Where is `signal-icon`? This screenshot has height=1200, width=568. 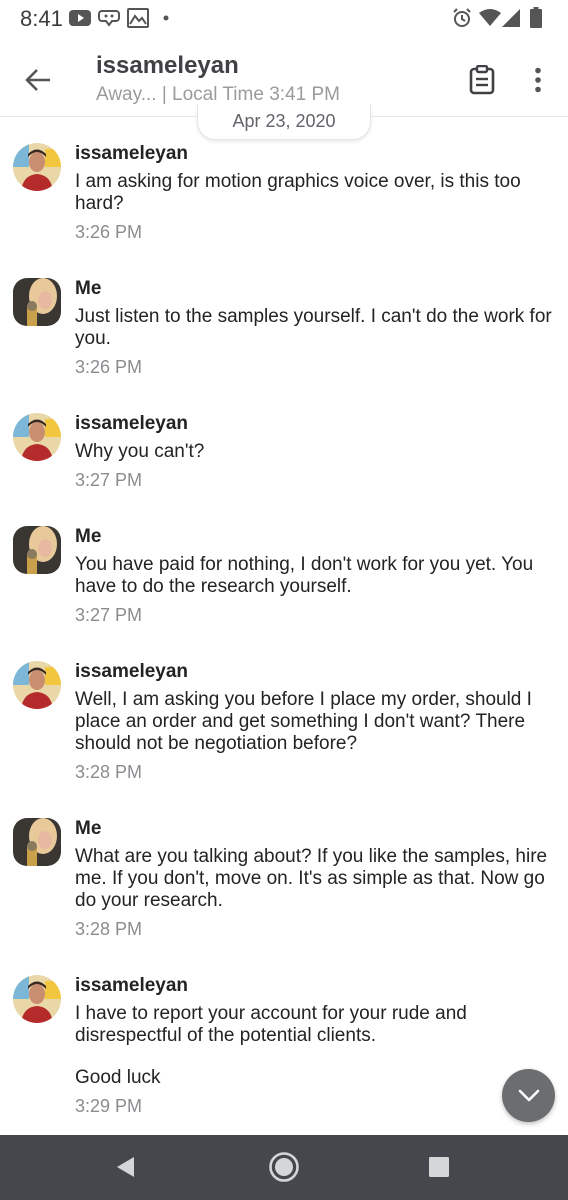 signal-icon is located at coordinates (511, 18).